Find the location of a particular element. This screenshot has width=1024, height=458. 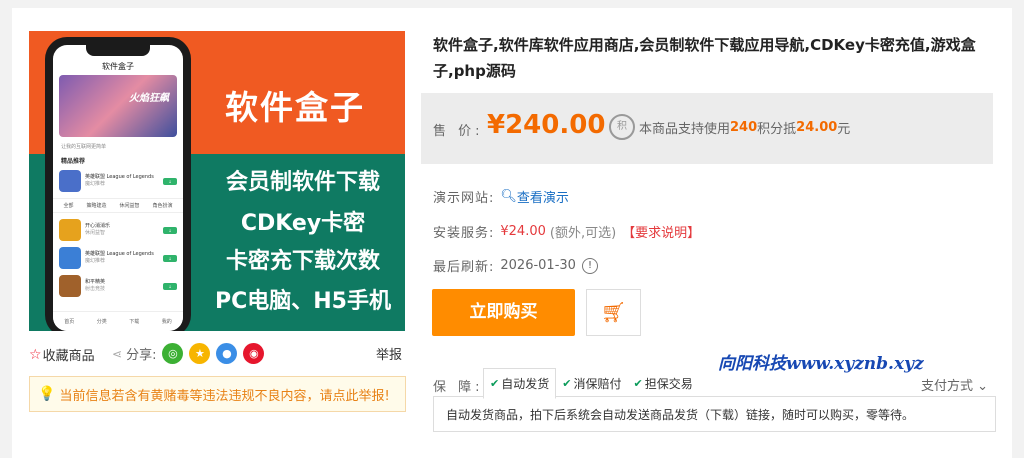

price-box: 售 价: ¥240.00 积 本商品支持使用 240 积分抵 24.00 元 is located at coordinates (707, 128).